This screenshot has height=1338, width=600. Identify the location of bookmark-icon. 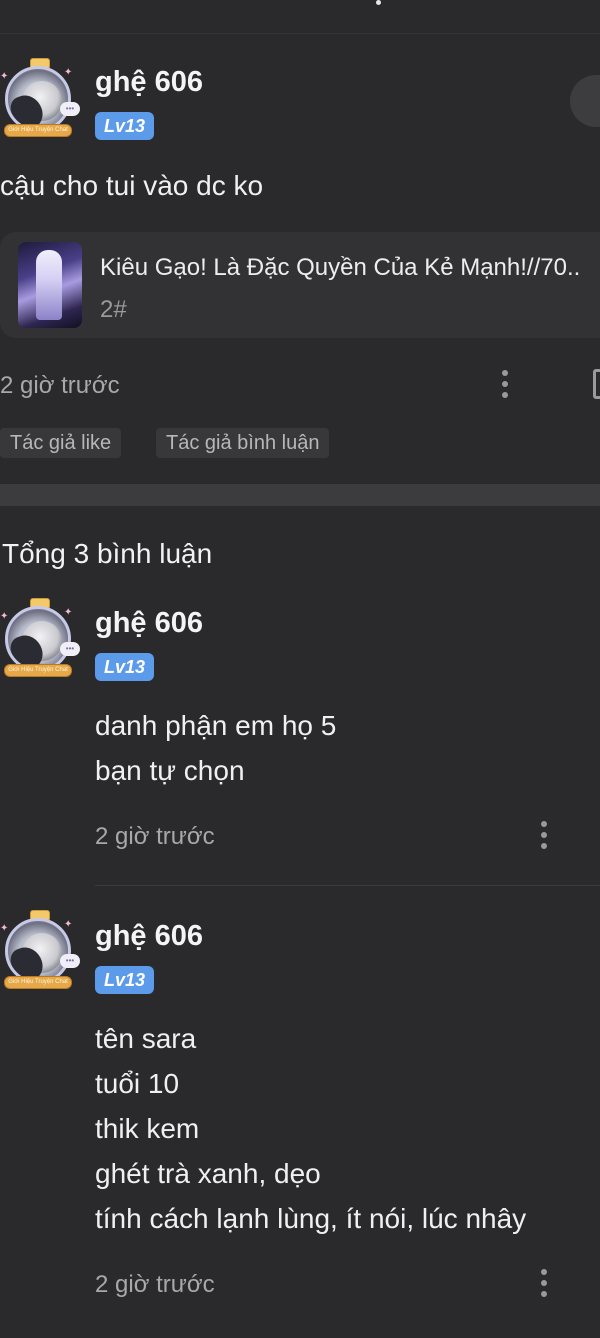
(596, 384).